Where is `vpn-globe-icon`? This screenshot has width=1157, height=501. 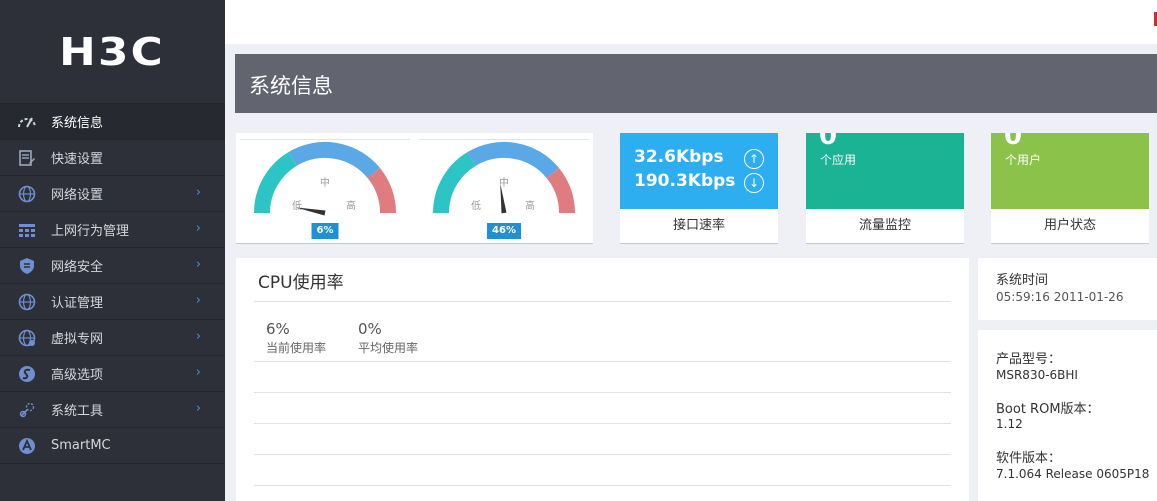 vpn-globe-icon is located at coordinates (27, 338).